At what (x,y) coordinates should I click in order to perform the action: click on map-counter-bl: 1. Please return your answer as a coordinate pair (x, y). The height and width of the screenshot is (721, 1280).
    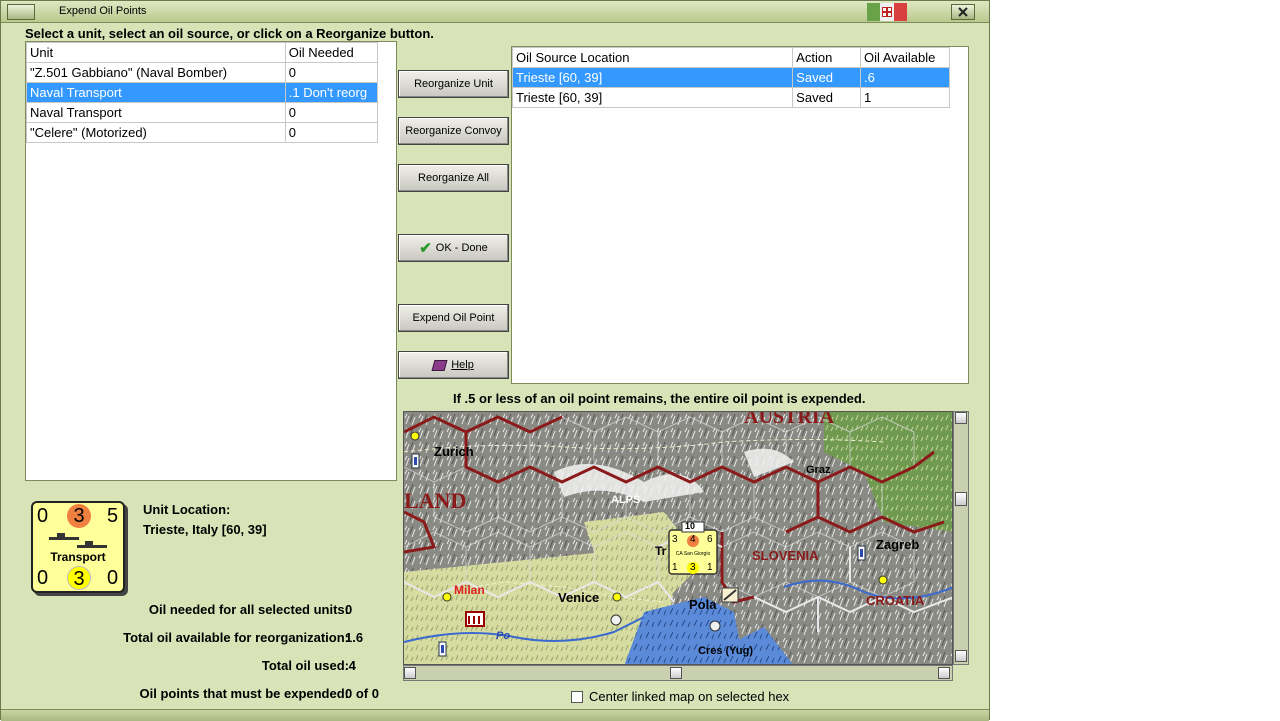
    Looking at the image, I should click on (675, 567).